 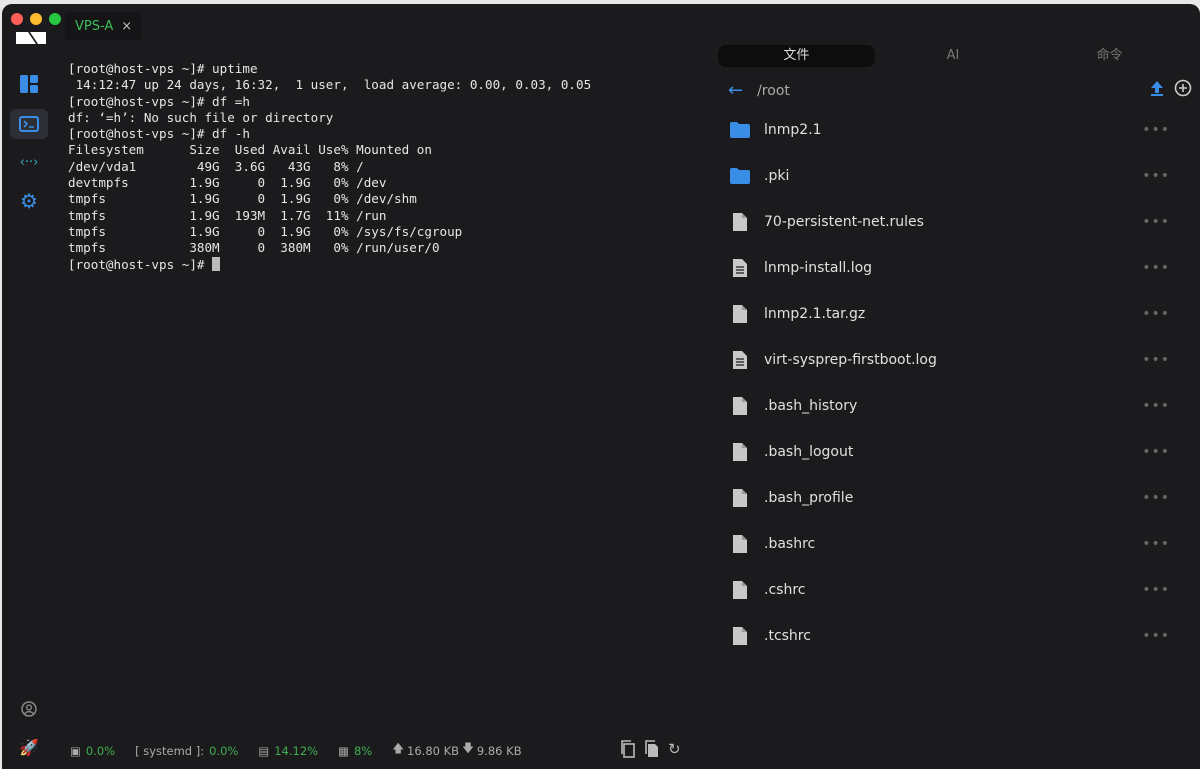 I want to click on dashboard-icon, so click(x=29, y=84).